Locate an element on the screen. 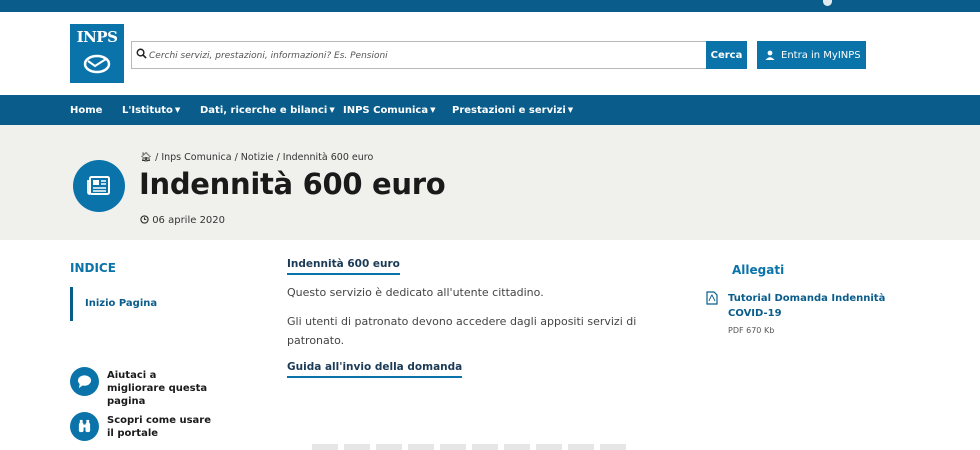 The width and height of the screenshot is (980, 450). login-label: Entra in MyINPS is located at coordinates (821, 55).